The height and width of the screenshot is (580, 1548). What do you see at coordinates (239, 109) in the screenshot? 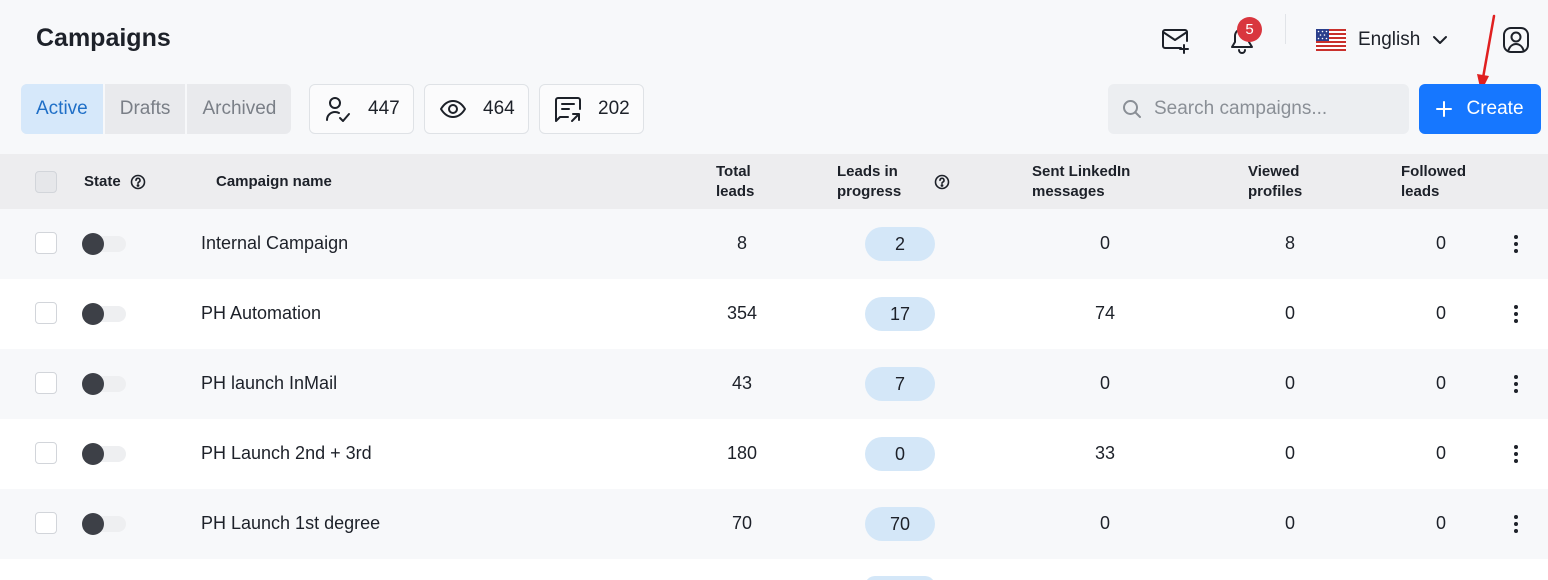
I see `tab-archived: Archived` at bounding box center [239, 109].